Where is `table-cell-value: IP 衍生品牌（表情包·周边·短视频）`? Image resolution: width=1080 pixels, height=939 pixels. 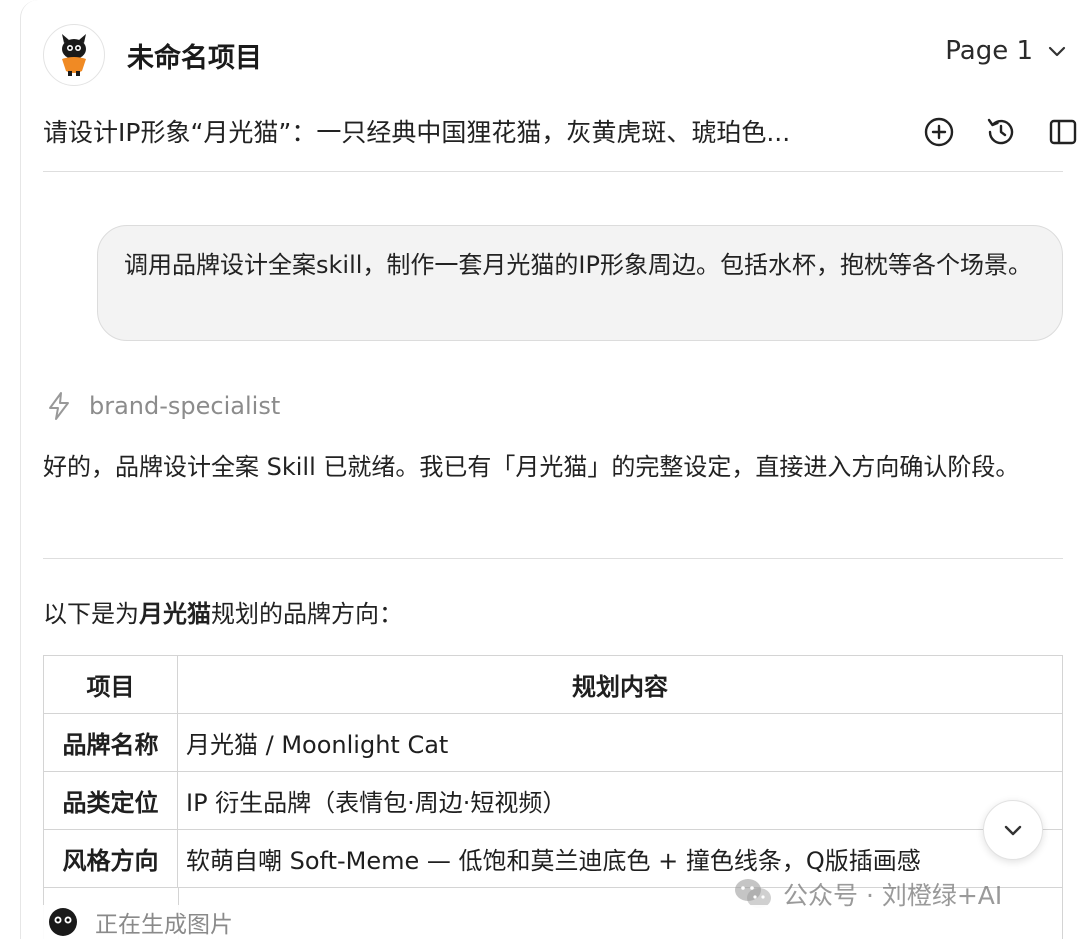 table-cell-value: IP 衍生品牌（表情包·周边·短视频） is located at coordinates (620, 800).